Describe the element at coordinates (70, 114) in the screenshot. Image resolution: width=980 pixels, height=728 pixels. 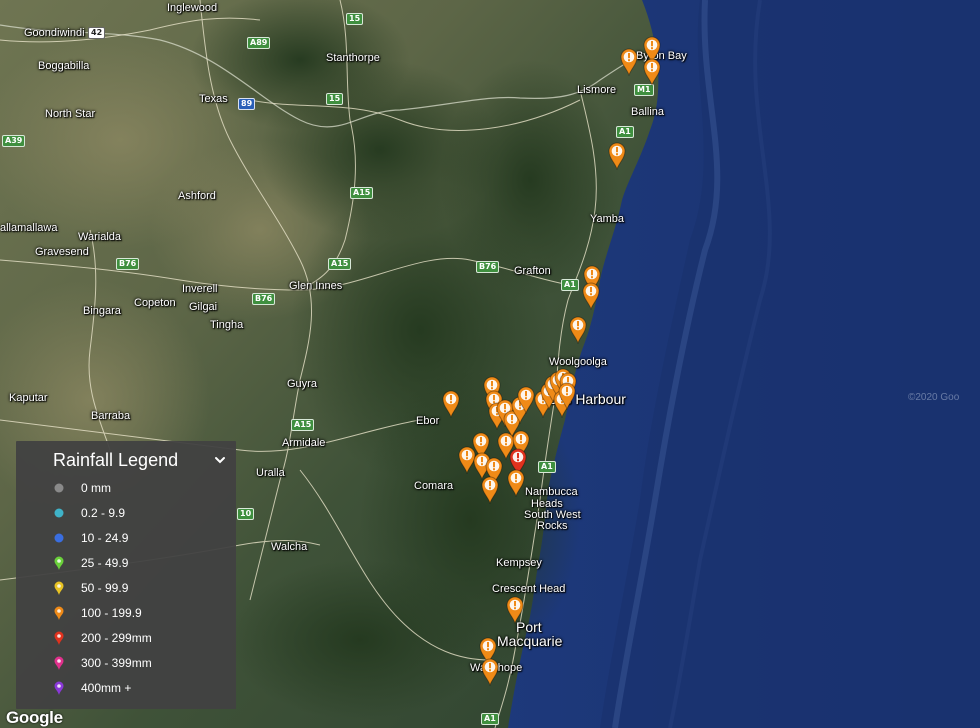
I see `place-label: North Star` at that location.